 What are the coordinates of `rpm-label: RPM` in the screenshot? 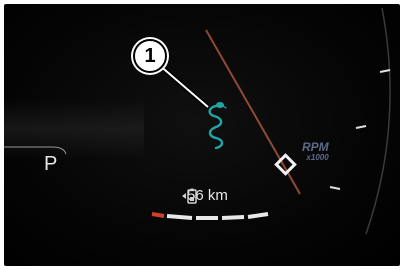 It's located at (315, 147).